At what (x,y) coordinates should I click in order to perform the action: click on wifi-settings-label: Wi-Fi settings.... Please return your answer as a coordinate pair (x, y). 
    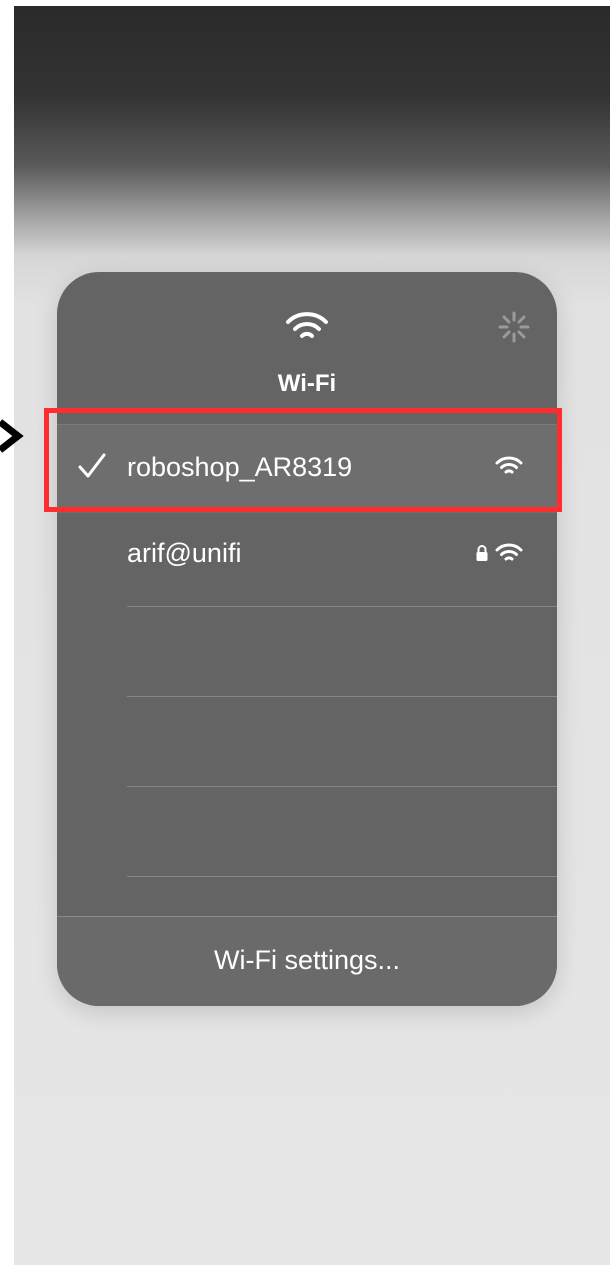
    Looking at the image, I should click on (307, 960).